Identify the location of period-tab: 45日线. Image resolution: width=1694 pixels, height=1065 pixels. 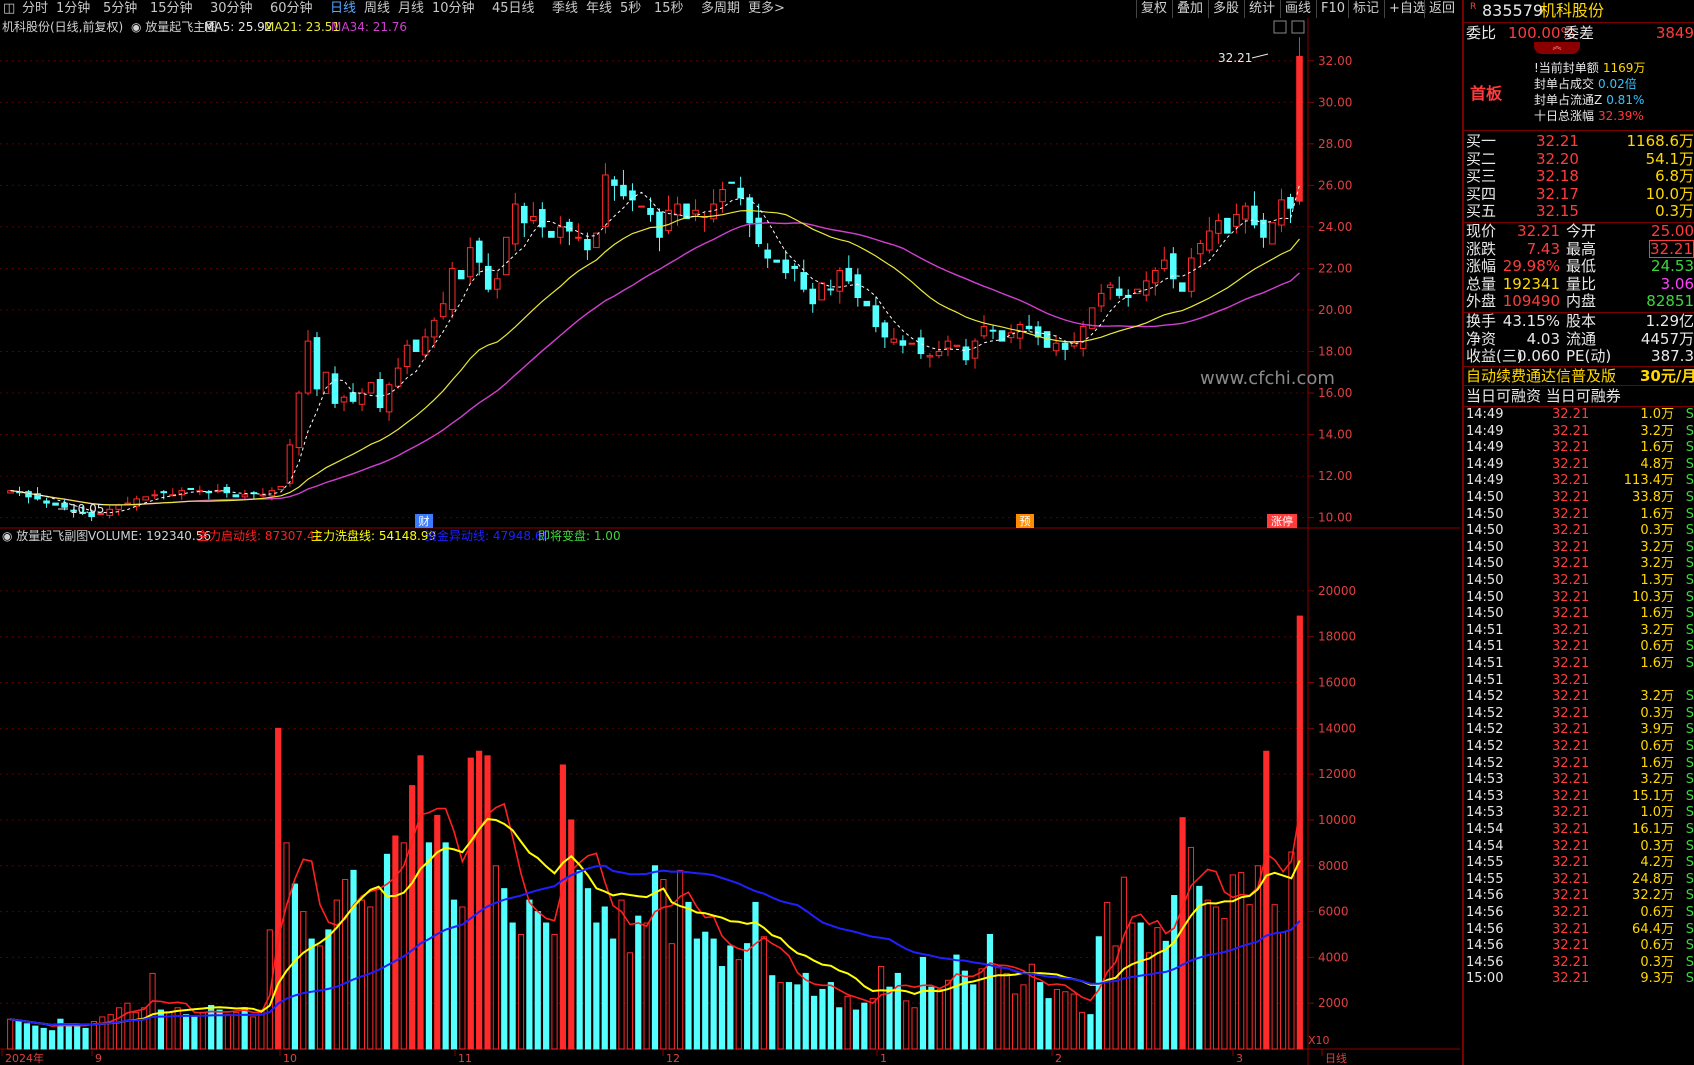
(513, 9).